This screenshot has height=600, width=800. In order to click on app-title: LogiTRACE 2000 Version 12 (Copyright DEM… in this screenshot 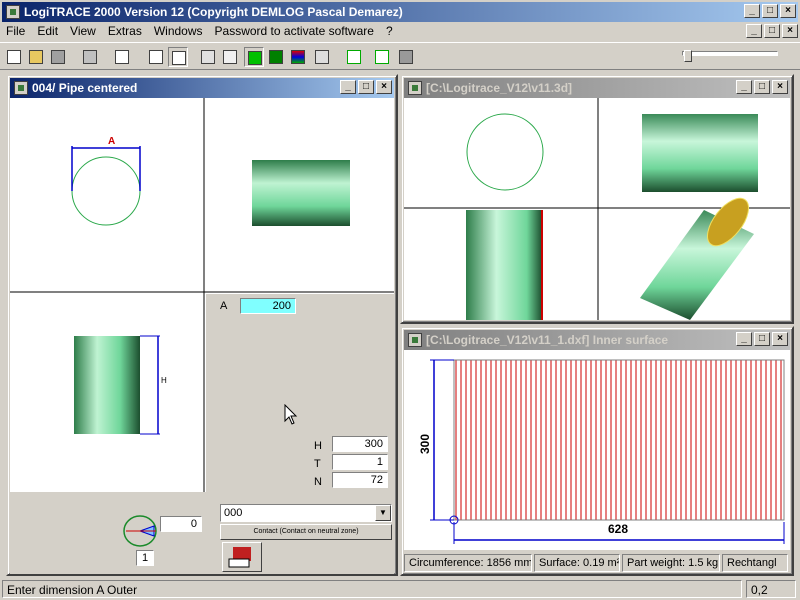, I will do `click(213, 12)`.